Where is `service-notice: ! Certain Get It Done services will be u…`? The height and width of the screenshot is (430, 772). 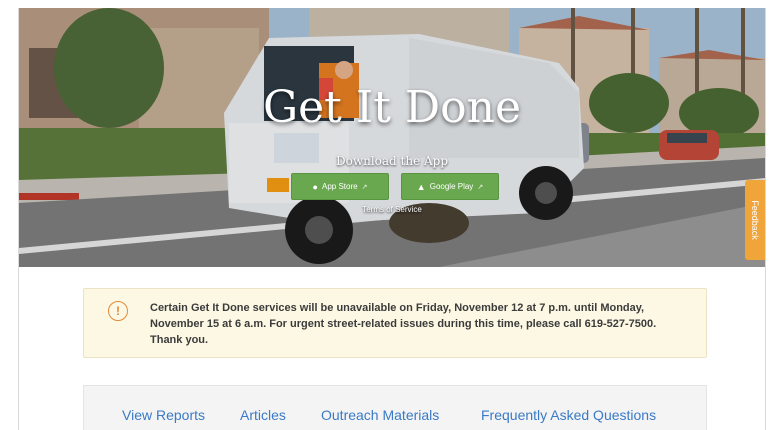
service-notice: ! Certain Get It Done services will be u… is located at coordinates (395, 323).